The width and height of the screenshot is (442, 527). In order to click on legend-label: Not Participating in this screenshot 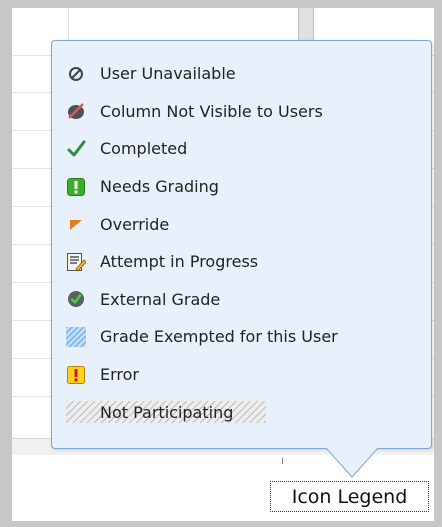, I will do `click(167, 412)`.